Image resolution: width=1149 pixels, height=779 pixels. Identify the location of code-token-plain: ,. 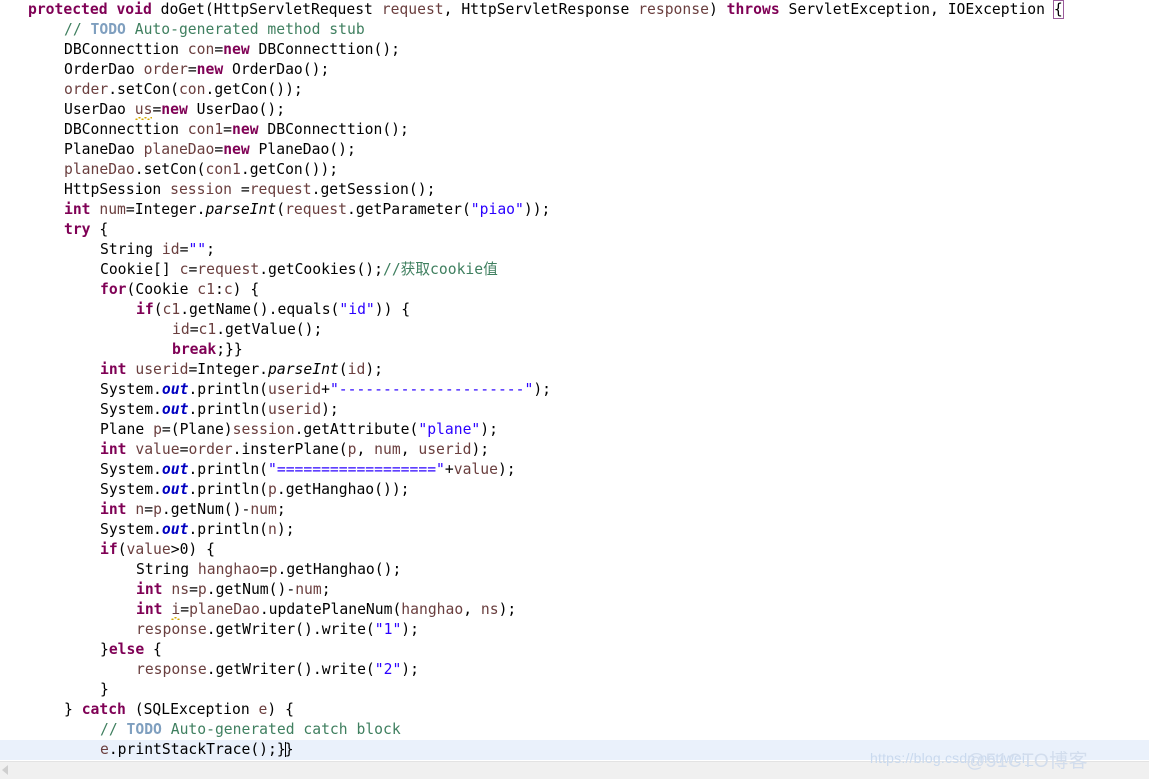
(472, 609).